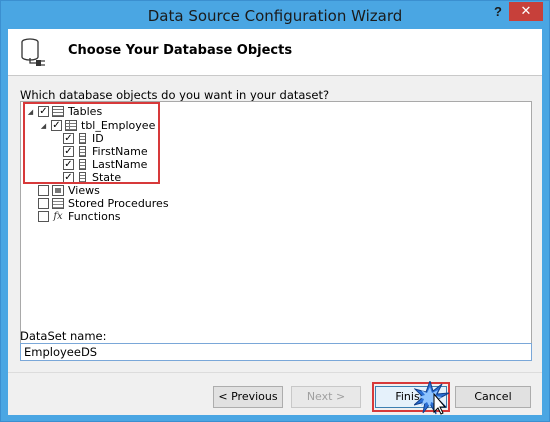  I want to click on wizard-header: Choose Your Database Objects, so click(275, 52).